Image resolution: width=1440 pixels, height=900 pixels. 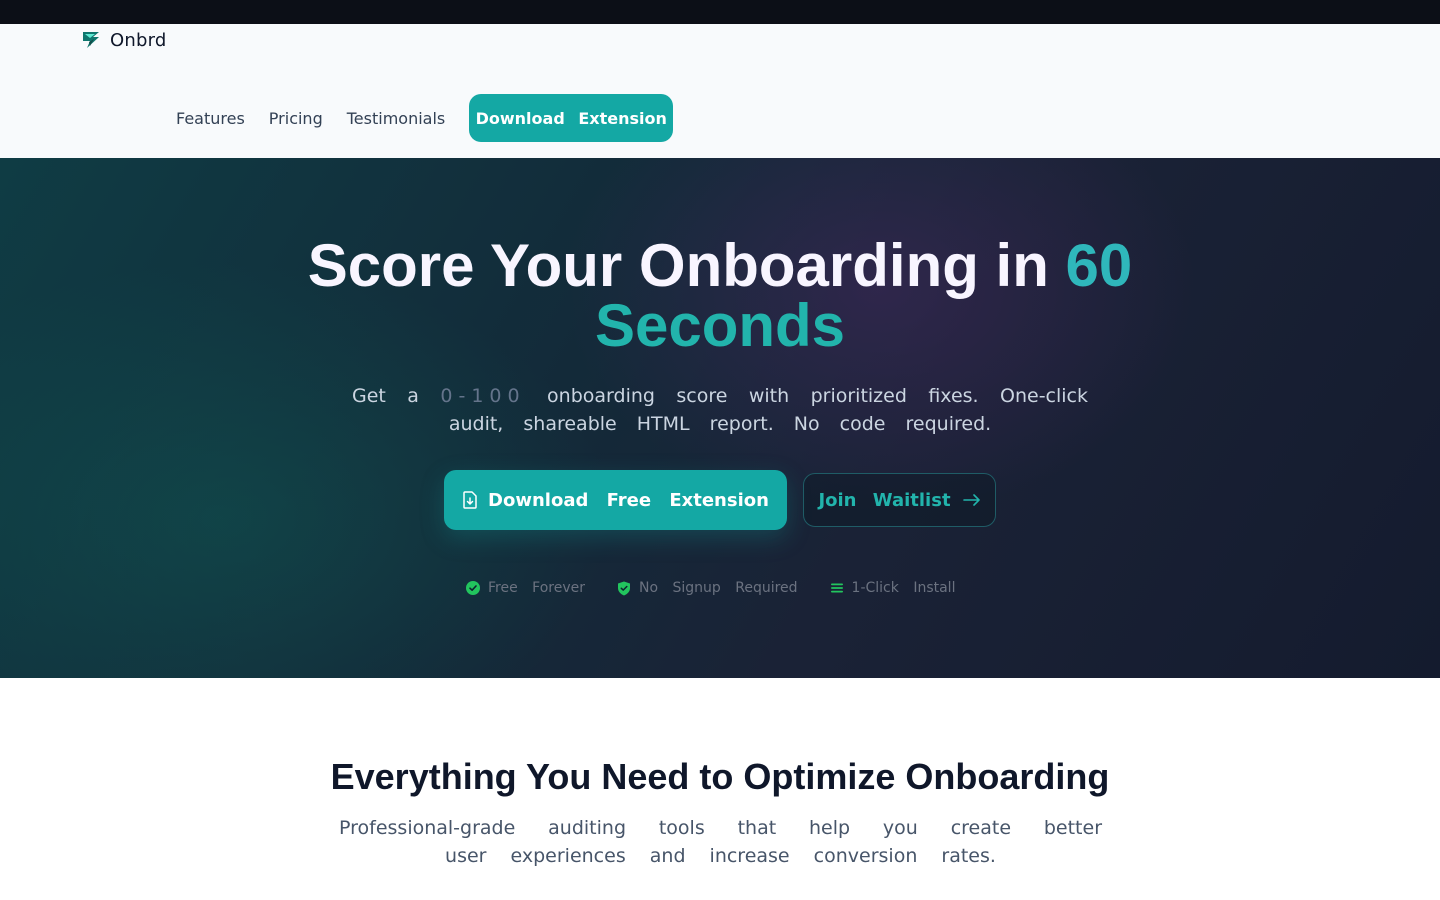 I want to click on trust-item-one-click: 1-Click Install, so click(x=893, y=588).